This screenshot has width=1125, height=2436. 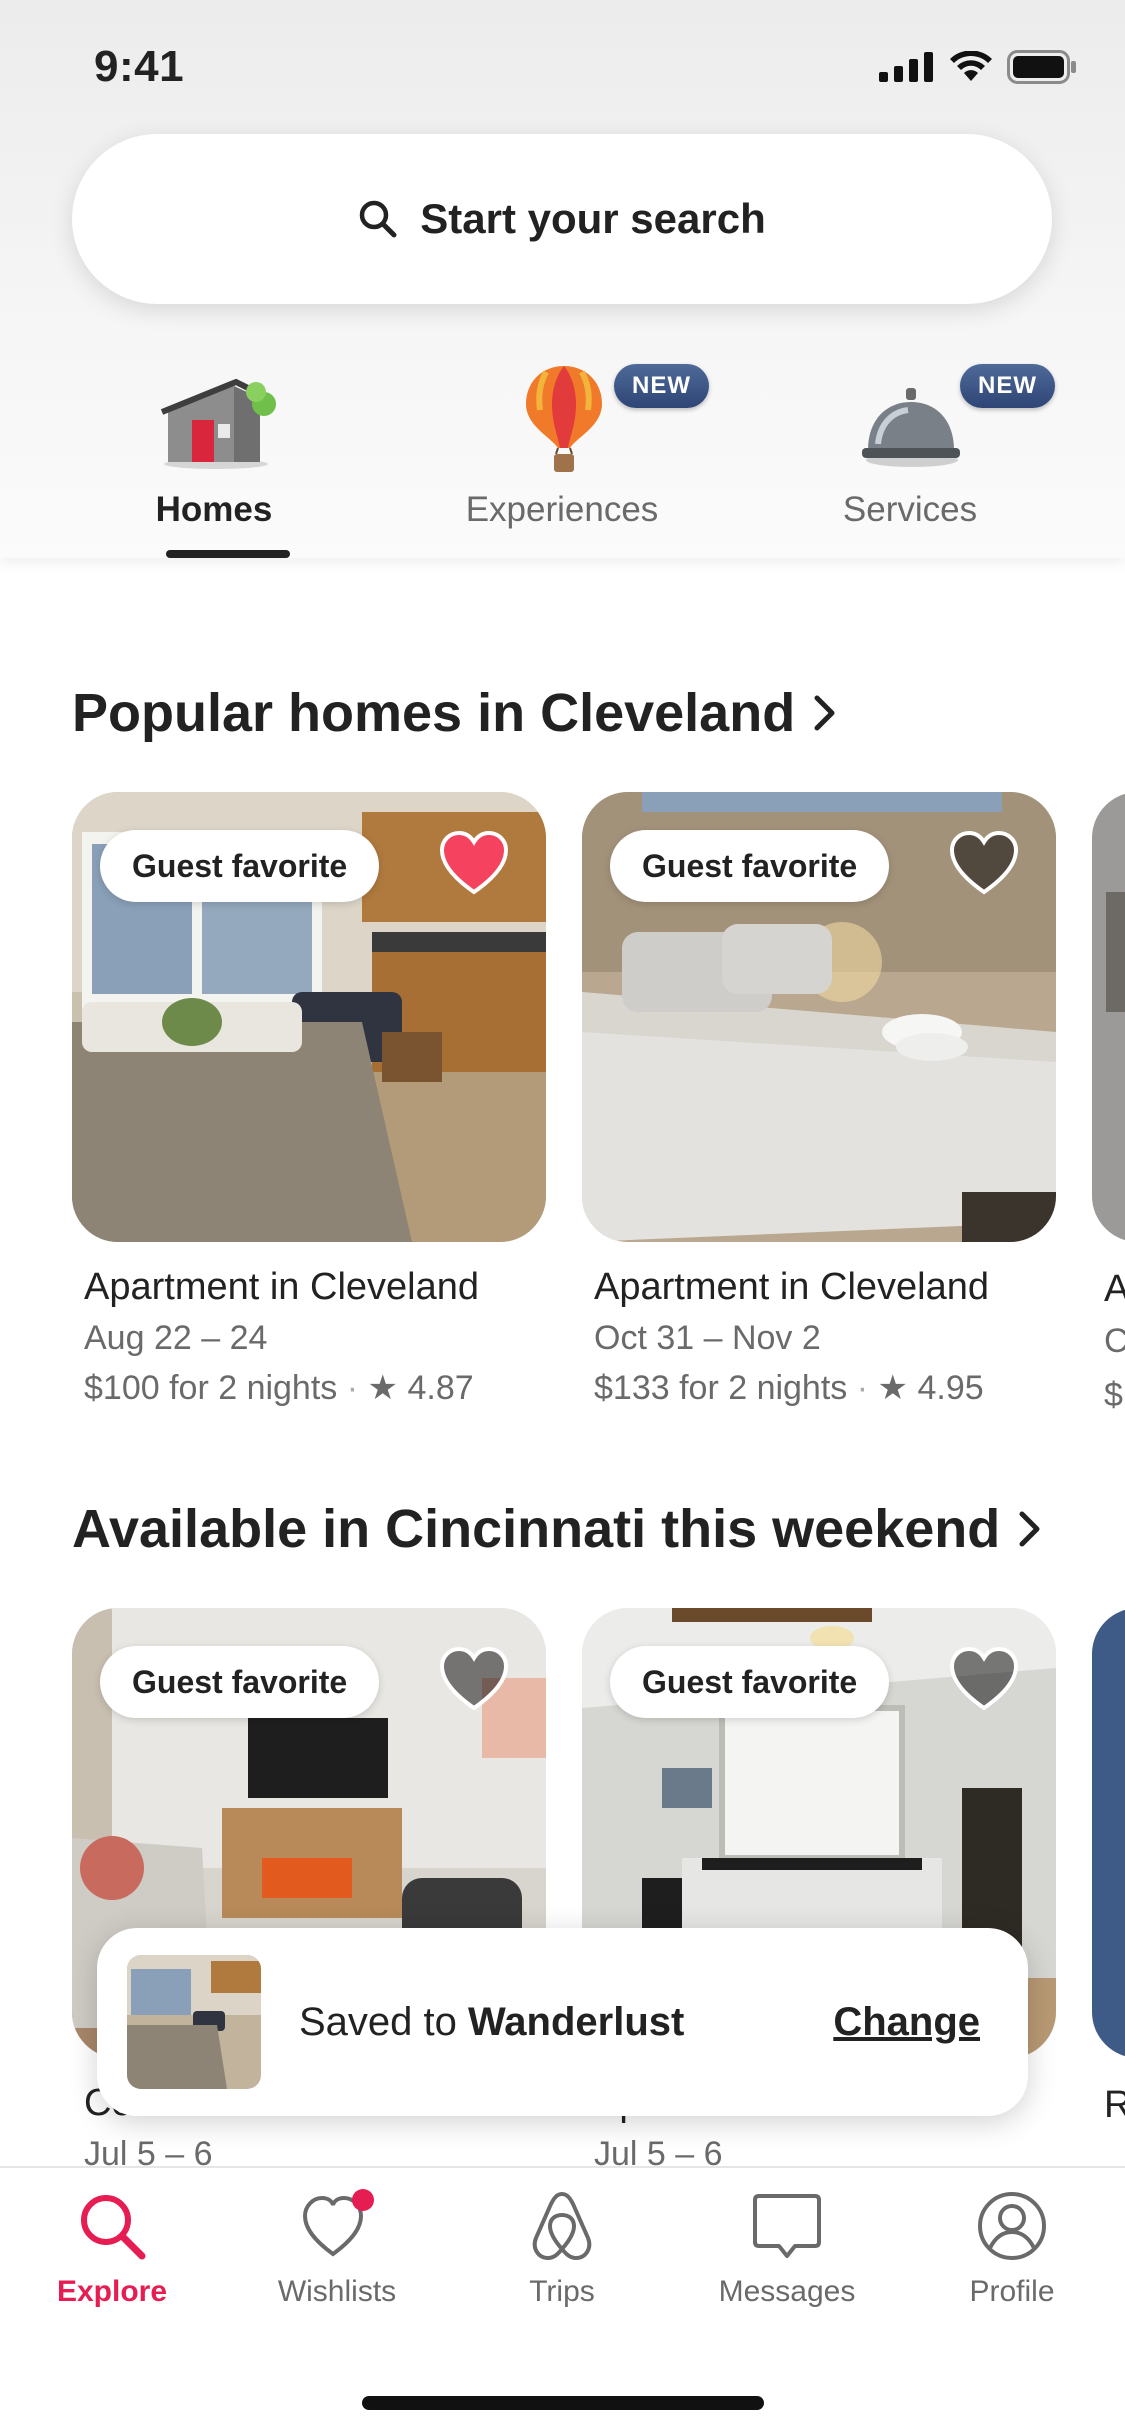 I want to click on status-time: 9:41, so click(x=139, y=66).